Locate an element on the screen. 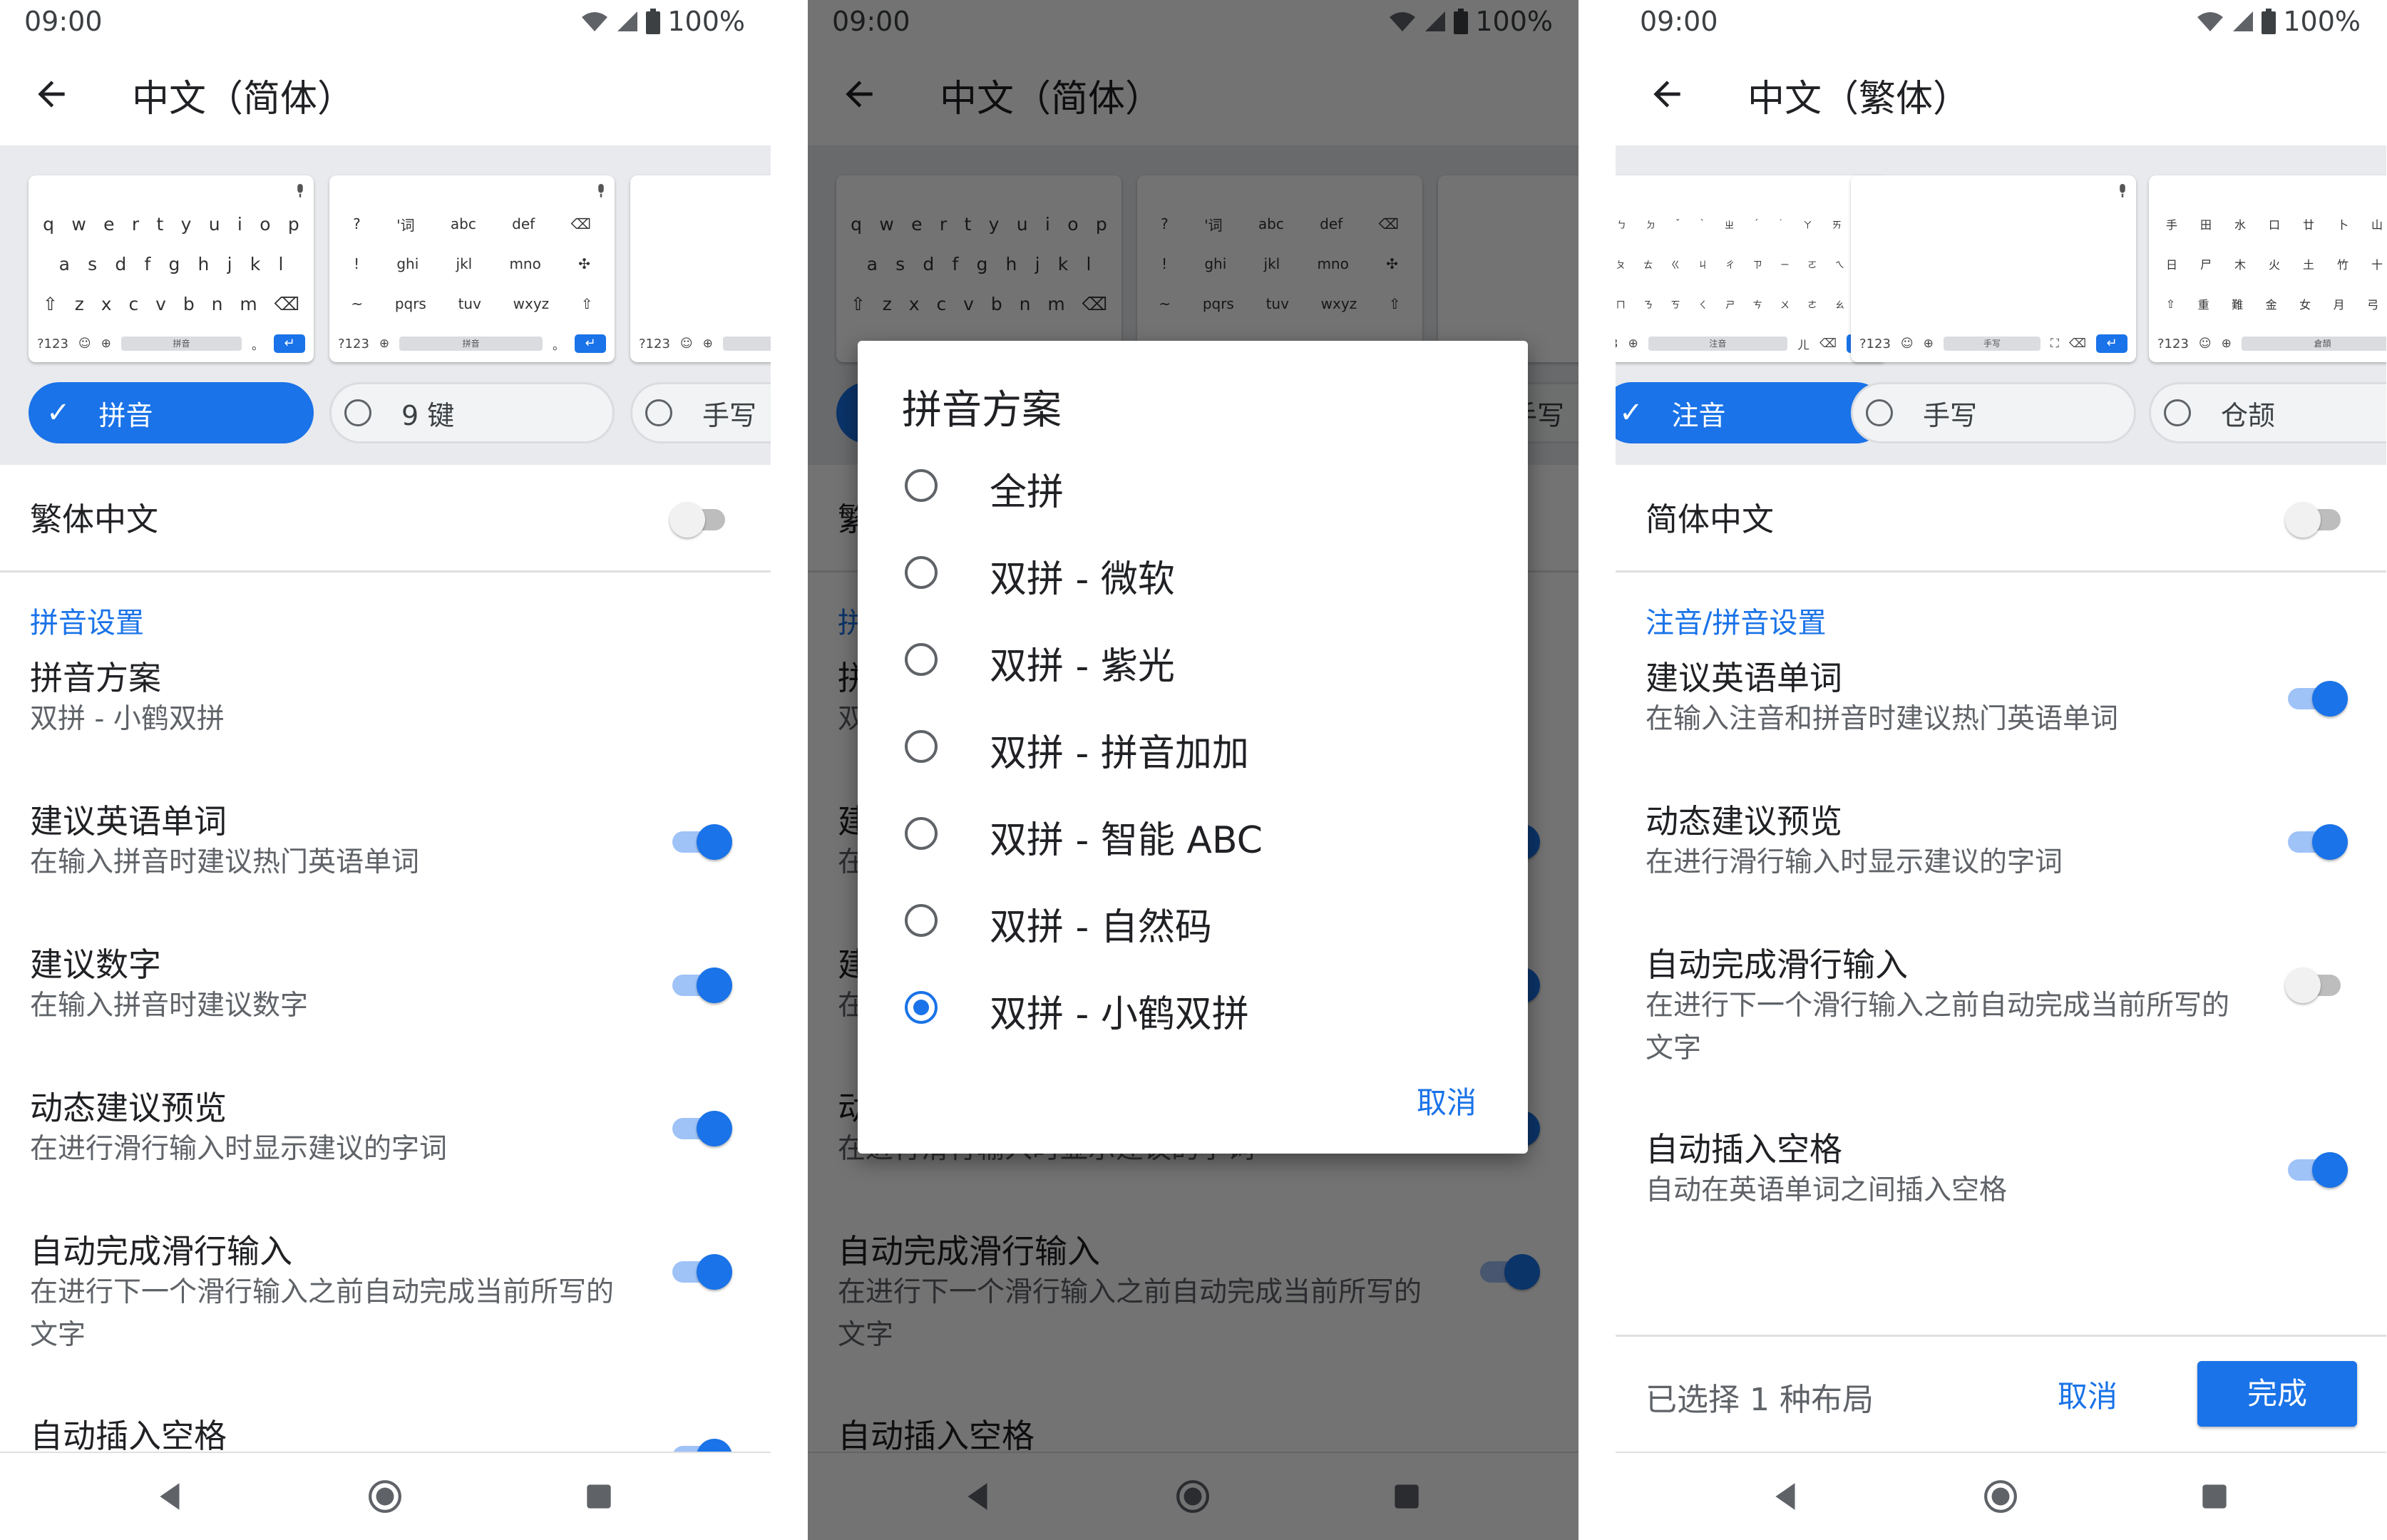  keyboard-preview-handwriting: ?123☺⊕ 手写 is located at coordinates (700, 268).